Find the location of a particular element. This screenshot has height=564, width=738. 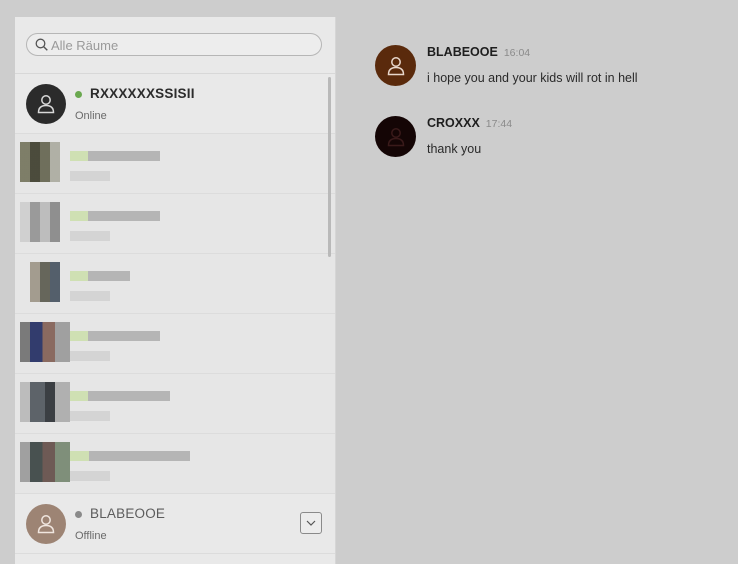

contact-name: RXXXXXXSSISII is located at coordinates (142, 93).